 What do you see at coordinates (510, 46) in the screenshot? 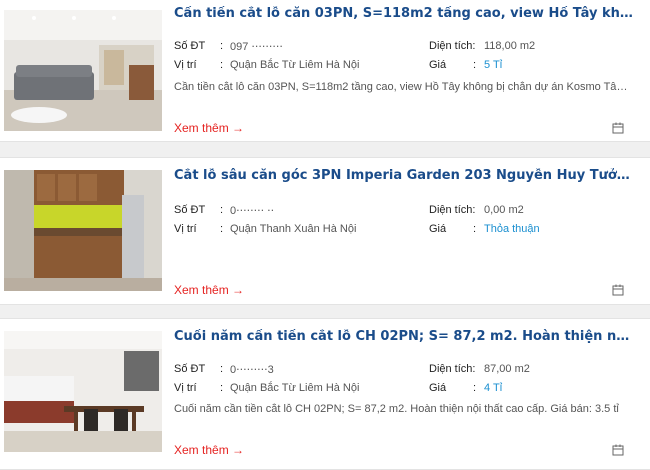
I see `area-value: 118,00 m2` at bounding box center [510, 46].